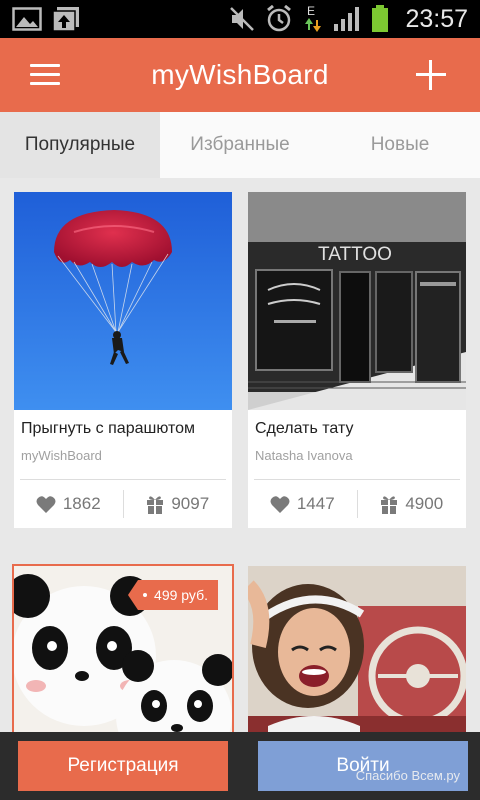 Image resolution: width=480 pixels, height=800 pixels. I want to click on gift-count: 4900, so click(424, 503).